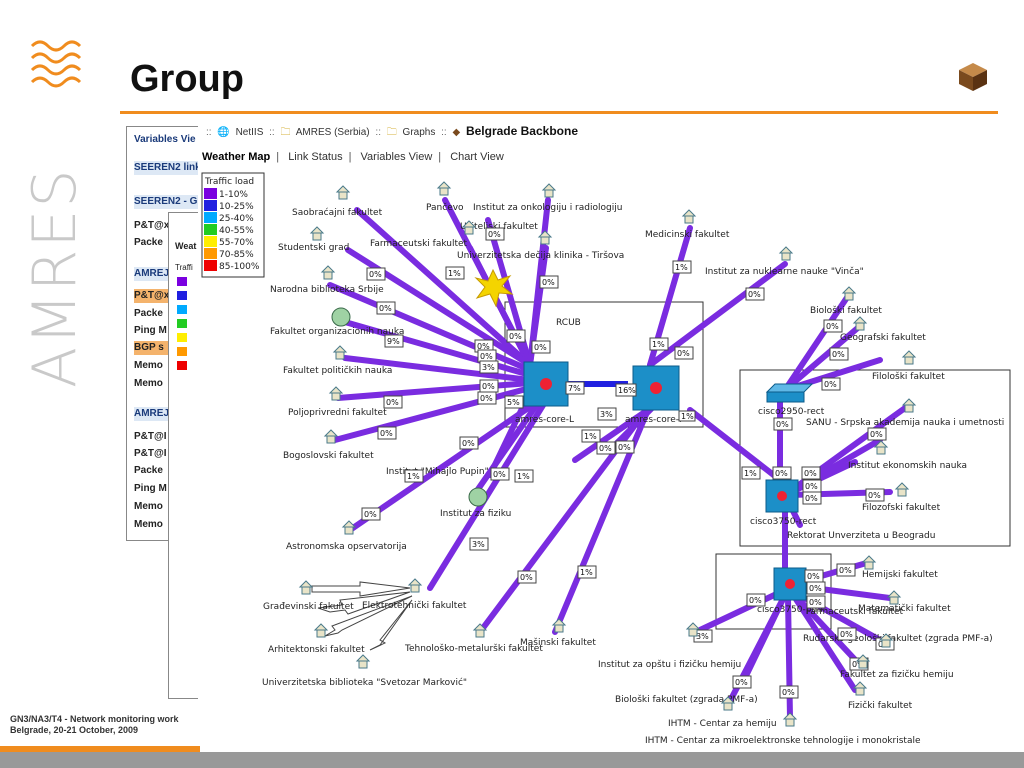 The image size is (1024, 768). I want to click on legend-item: 10-25%, so click(236, 207).